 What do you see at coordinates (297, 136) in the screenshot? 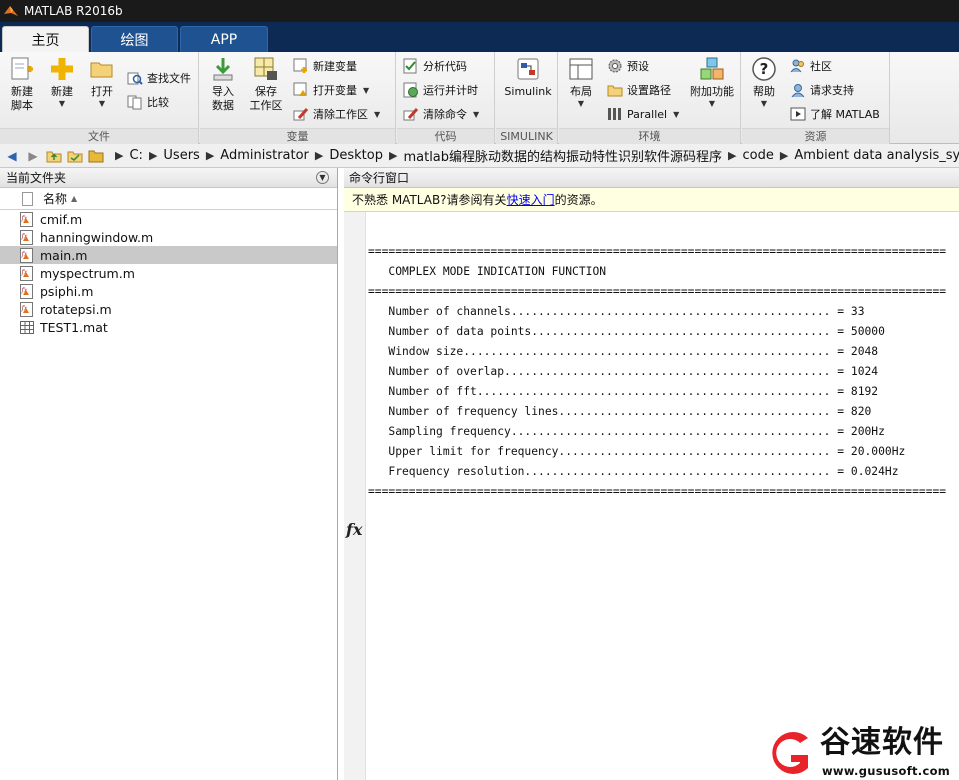
I see `variable-group-label: 变量` at bounding box center [297, 136].